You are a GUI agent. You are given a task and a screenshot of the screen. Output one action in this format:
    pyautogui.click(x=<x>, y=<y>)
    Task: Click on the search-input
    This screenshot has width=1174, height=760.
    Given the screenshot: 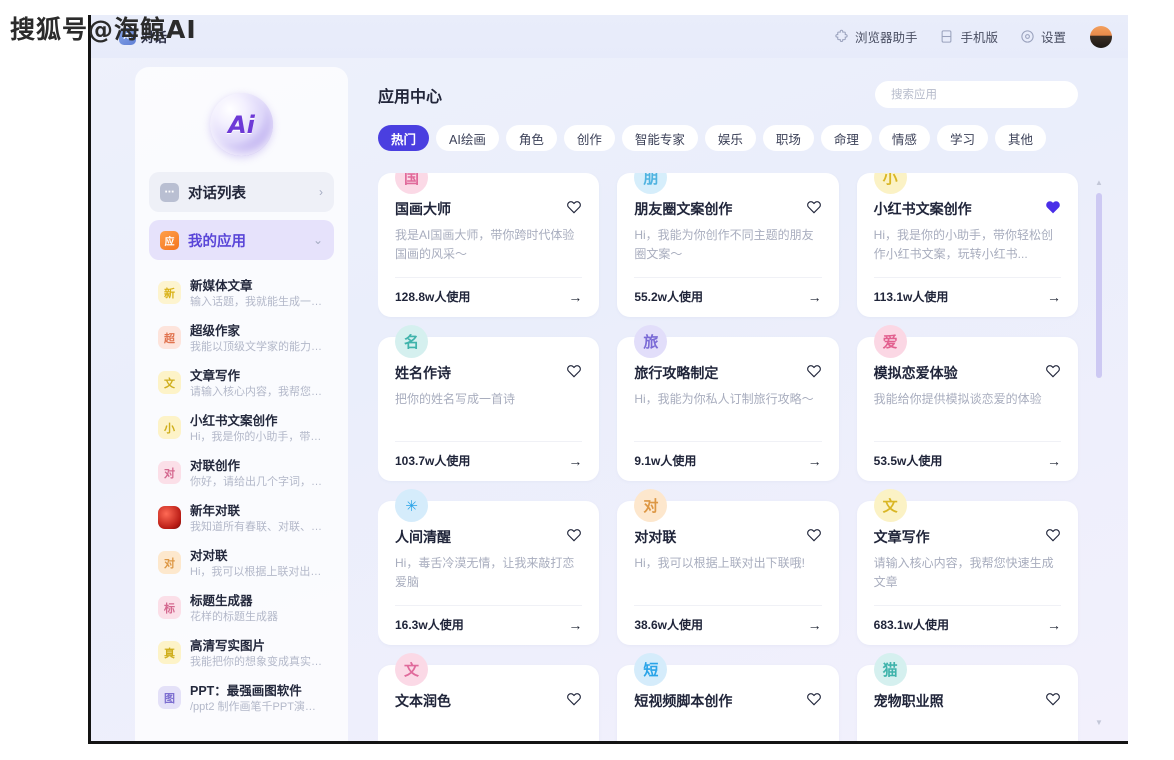 What is the action you would take?
    pyautogui.click(x=976, y=94)
    